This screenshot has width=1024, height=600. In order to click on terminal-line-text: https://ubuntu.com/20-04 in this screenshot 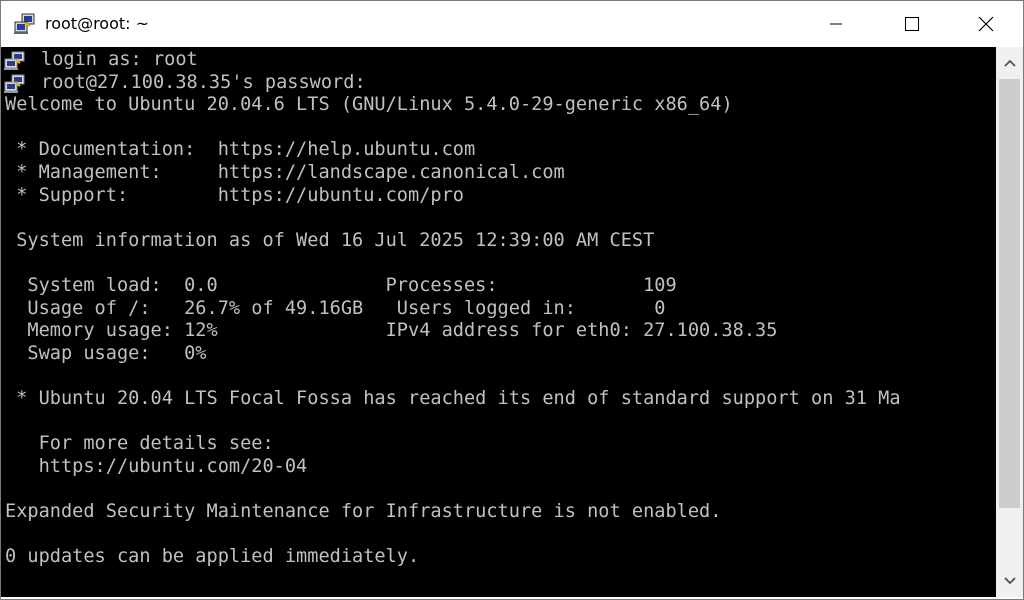, I will do `click(156, 466)`.